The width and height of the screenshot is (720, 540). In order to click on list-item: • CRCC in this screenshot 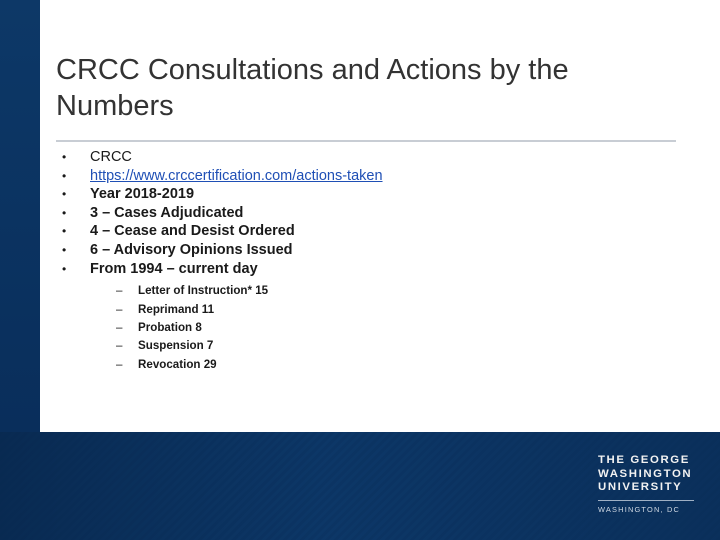, I will do `click(368, 157)`.